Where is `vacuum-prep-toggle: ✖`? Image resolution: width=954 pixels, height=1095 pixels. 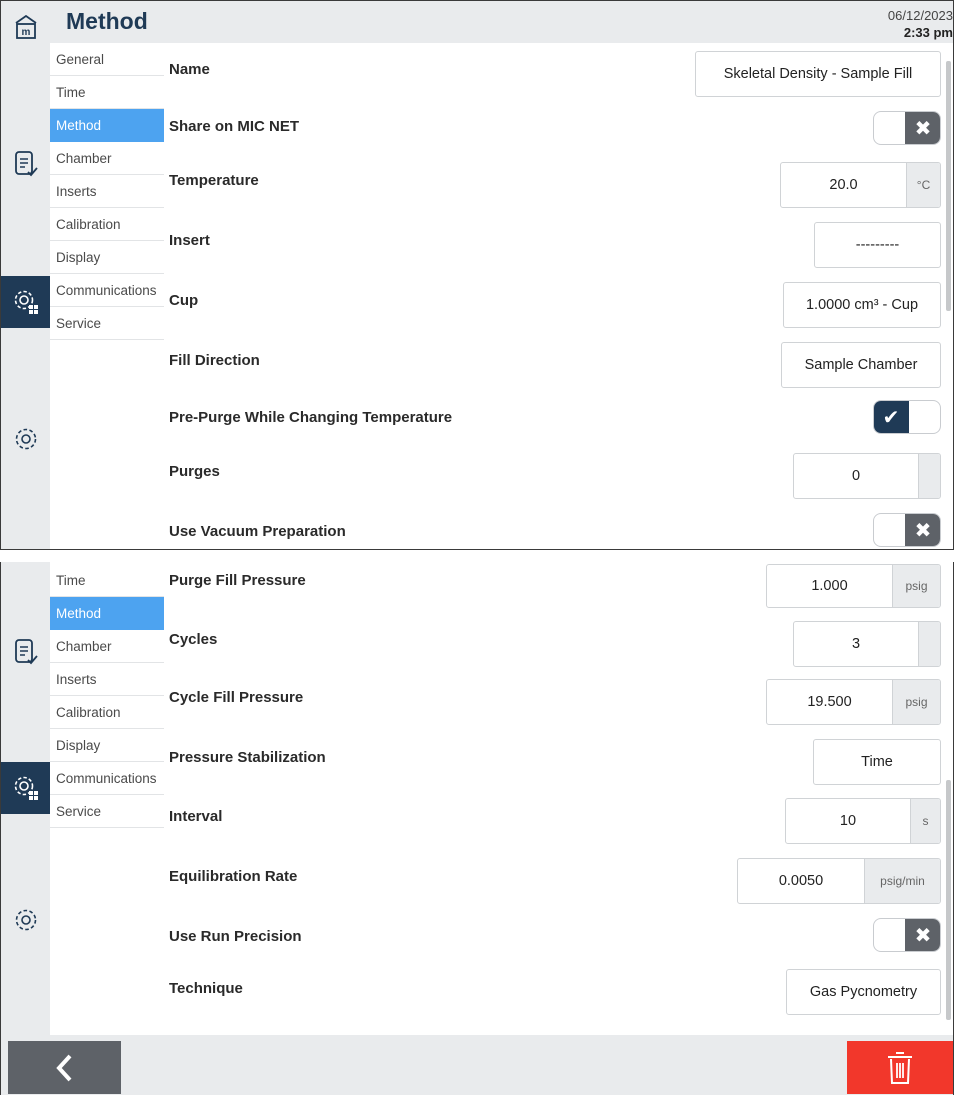
vacuum-prep-toggle: ✖ is located at coordinates (907, 530).